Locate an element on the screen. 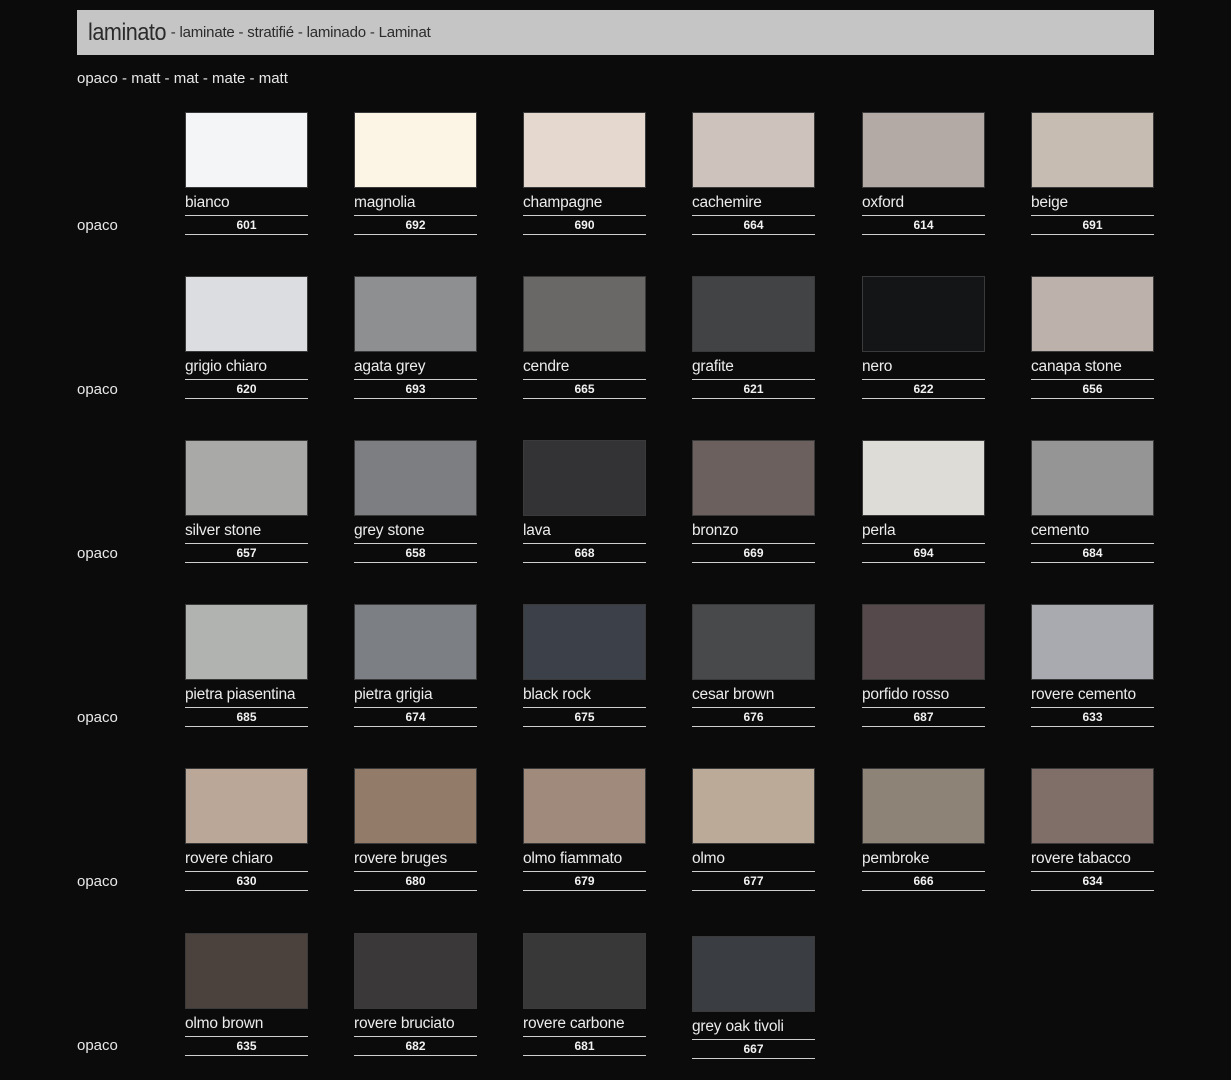 The height and width of the screenshot is (1080, 1231). swatch-name: rovere bruges is located at coordinates (415, 860).